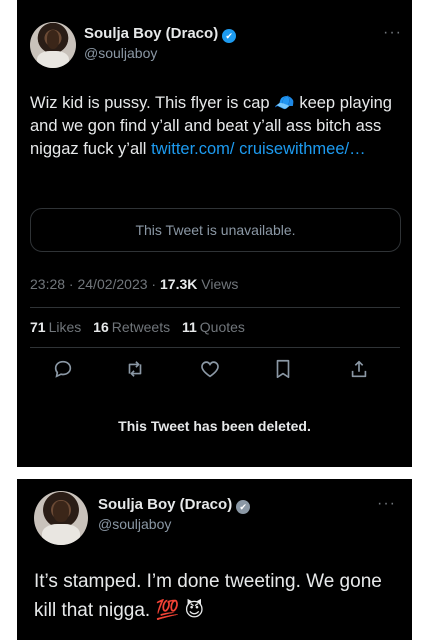 This screenshot has width=426, height=640. Describe the element at coordinates (131, 327) in the screenshot. I see `retweets-stat: 16 Retweets` at that location.